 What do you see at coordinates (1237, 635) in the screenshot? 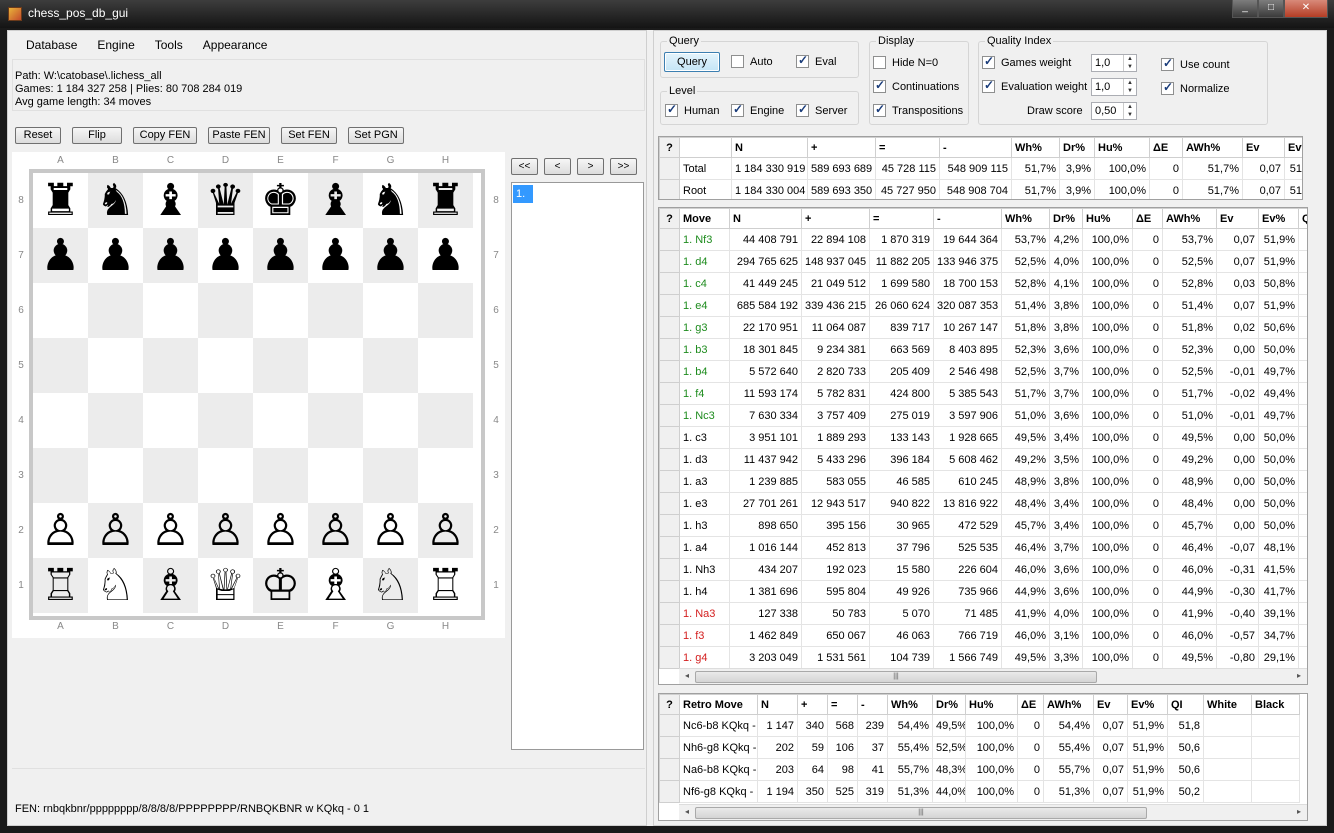
I see `table-cell: -0,57` at bounding box center [1237, 635].